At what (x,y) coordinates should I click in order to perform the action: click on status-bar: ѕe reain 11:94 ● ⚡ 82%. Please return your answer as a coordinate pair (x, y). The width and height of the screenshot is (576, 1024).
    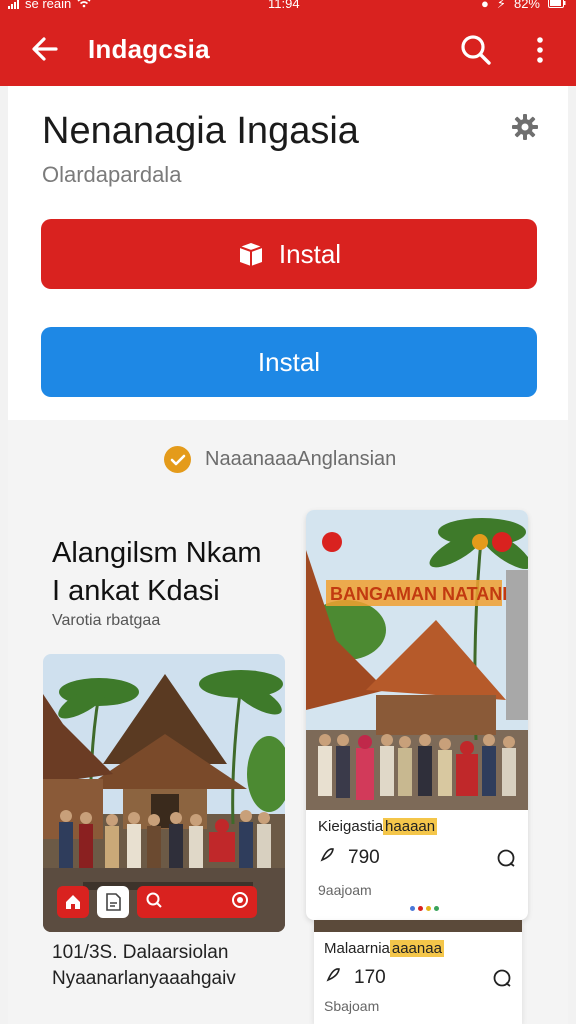
    Looking at the image, I should click on (288, 7).